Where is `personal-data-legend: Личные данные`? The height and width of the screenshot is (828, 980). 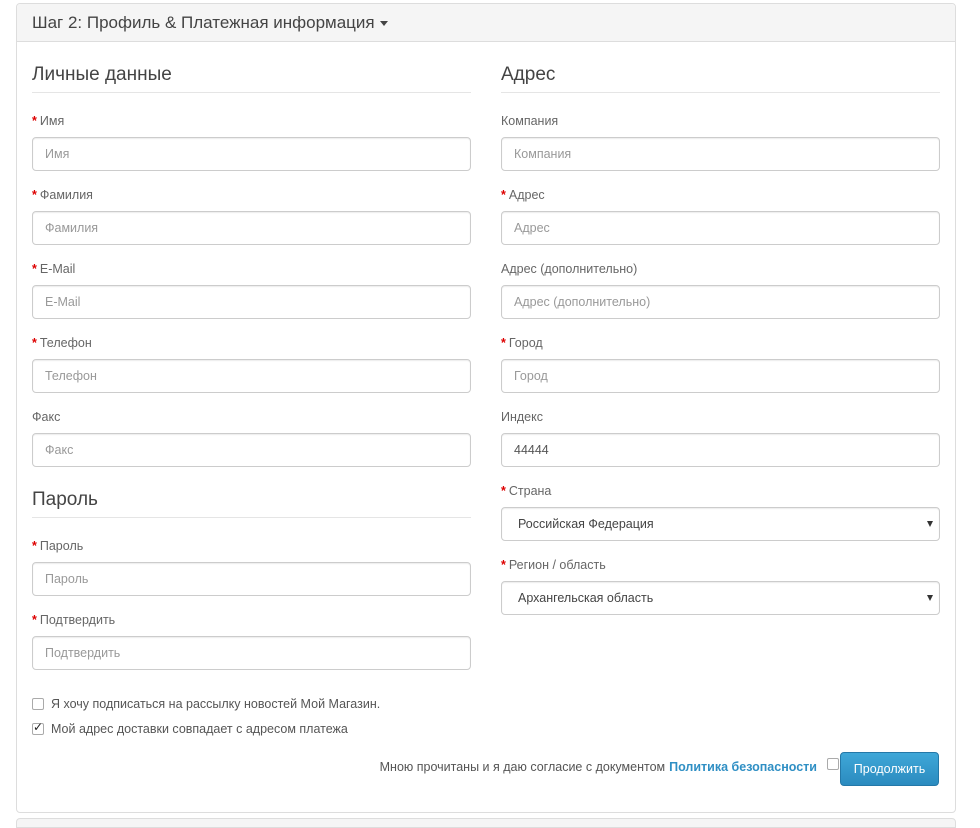
personal-data-legend: Личные данные is located at coordinates (251, 78).